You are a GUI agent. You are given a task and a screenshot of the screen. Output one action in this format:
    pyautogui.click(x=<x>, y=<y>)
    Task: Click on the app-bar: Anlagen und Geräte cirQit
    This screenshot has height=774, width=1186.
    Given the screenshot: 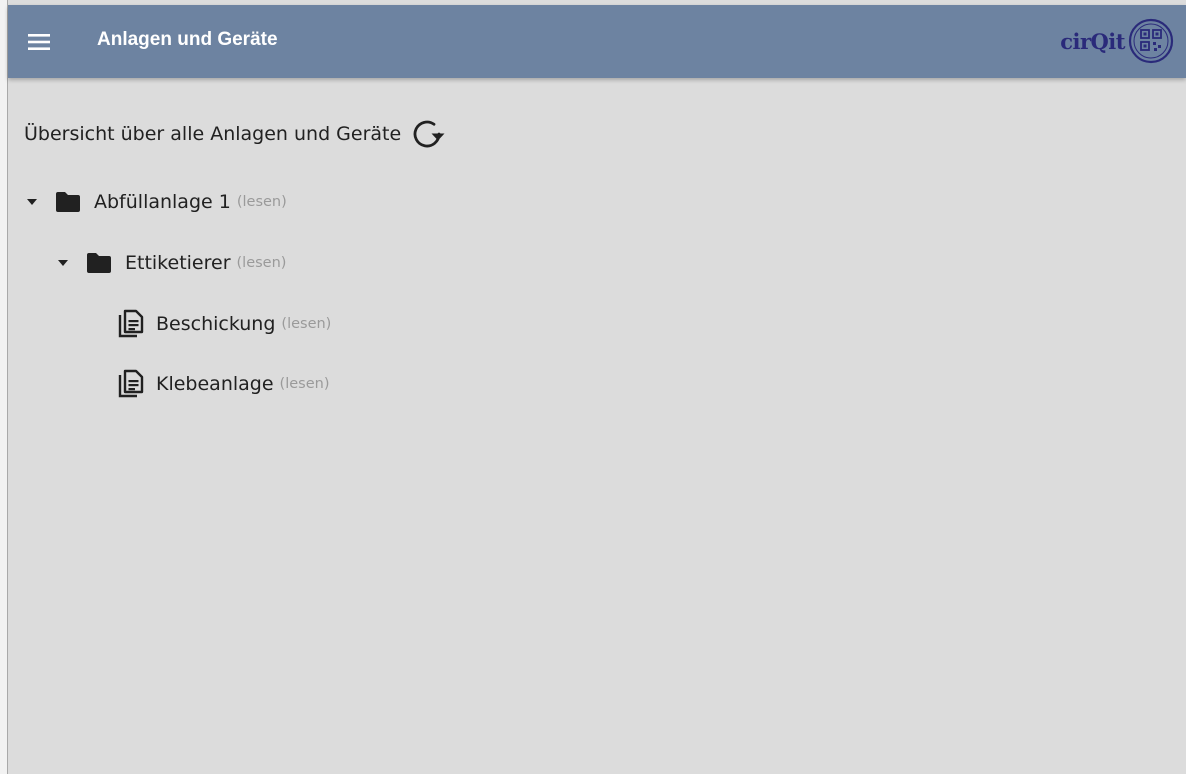 What is the action you would take?
    pyautogui.click(x=597, y=41)
    